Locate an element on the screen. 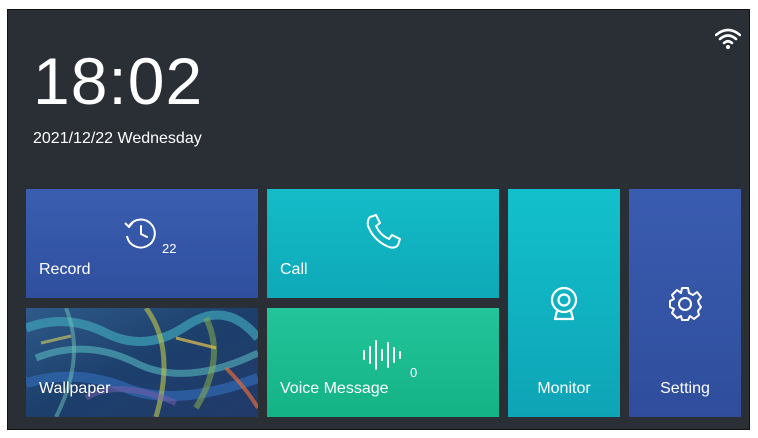 The height and width of the screenshot is (438, 758). camera-icon is located at coordinates (564, 303).